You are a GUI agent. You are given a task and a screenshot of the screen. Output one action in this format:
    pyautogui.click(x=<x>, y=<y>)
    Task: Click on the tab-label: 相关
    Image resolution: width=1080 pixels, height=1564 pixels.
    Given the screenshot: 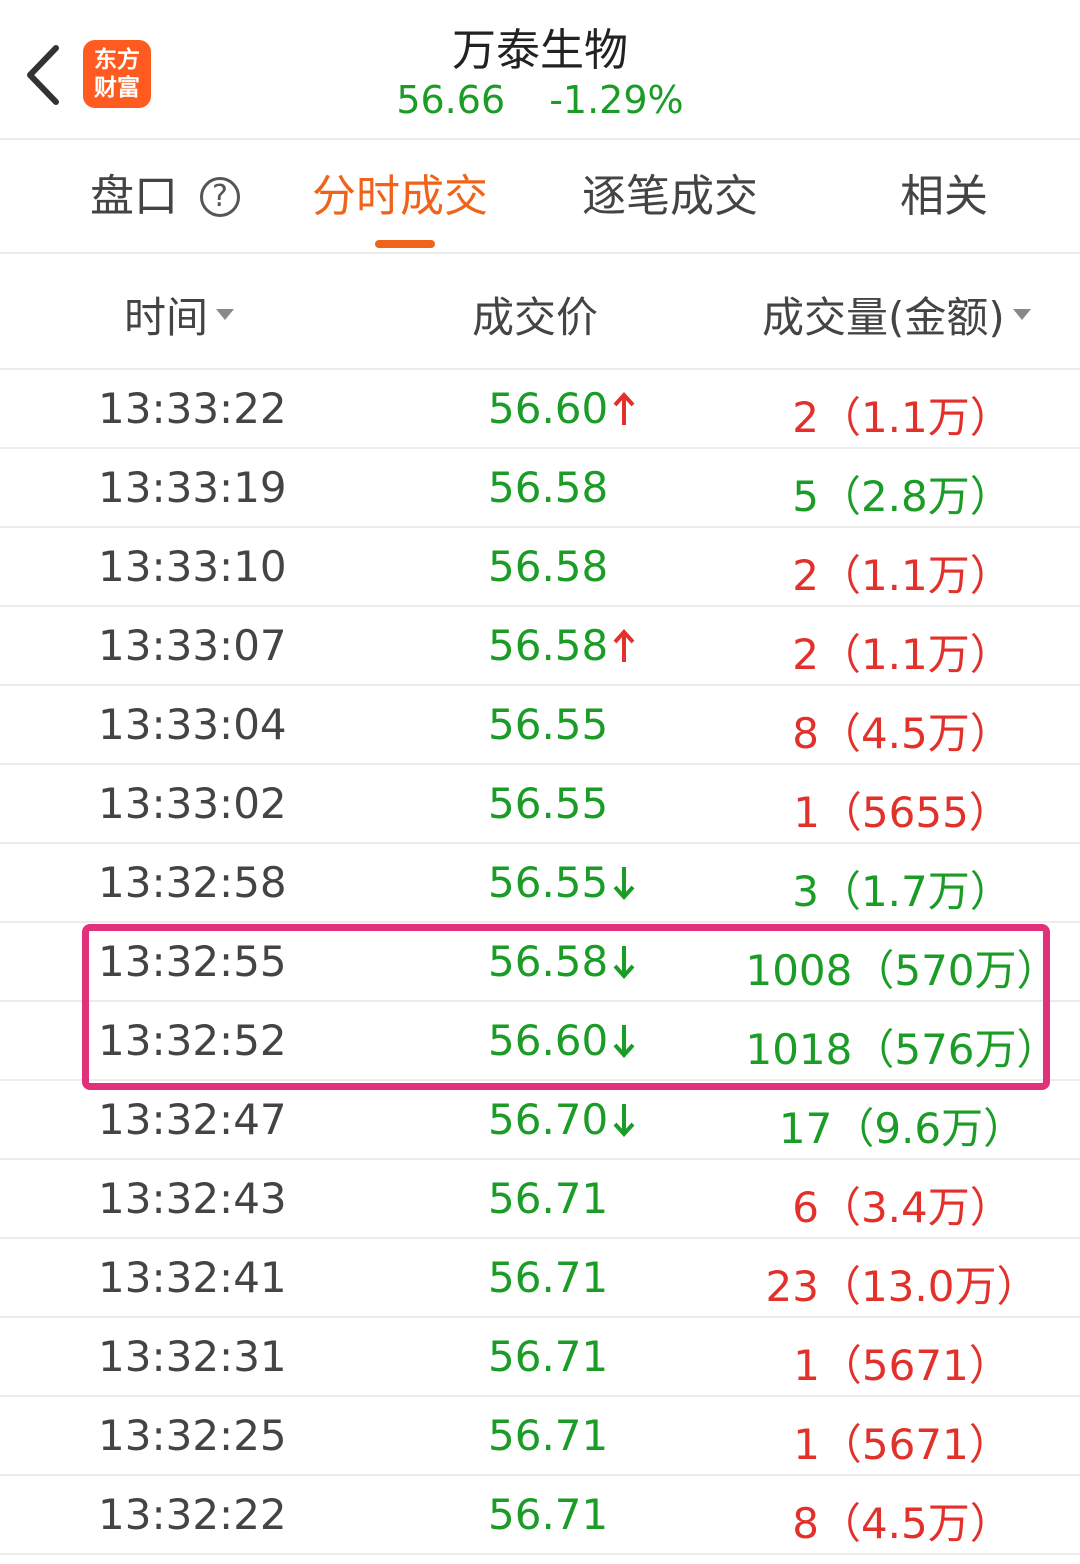 What is the action you would take?
    pyautogui.click(x=944, y=196)
    